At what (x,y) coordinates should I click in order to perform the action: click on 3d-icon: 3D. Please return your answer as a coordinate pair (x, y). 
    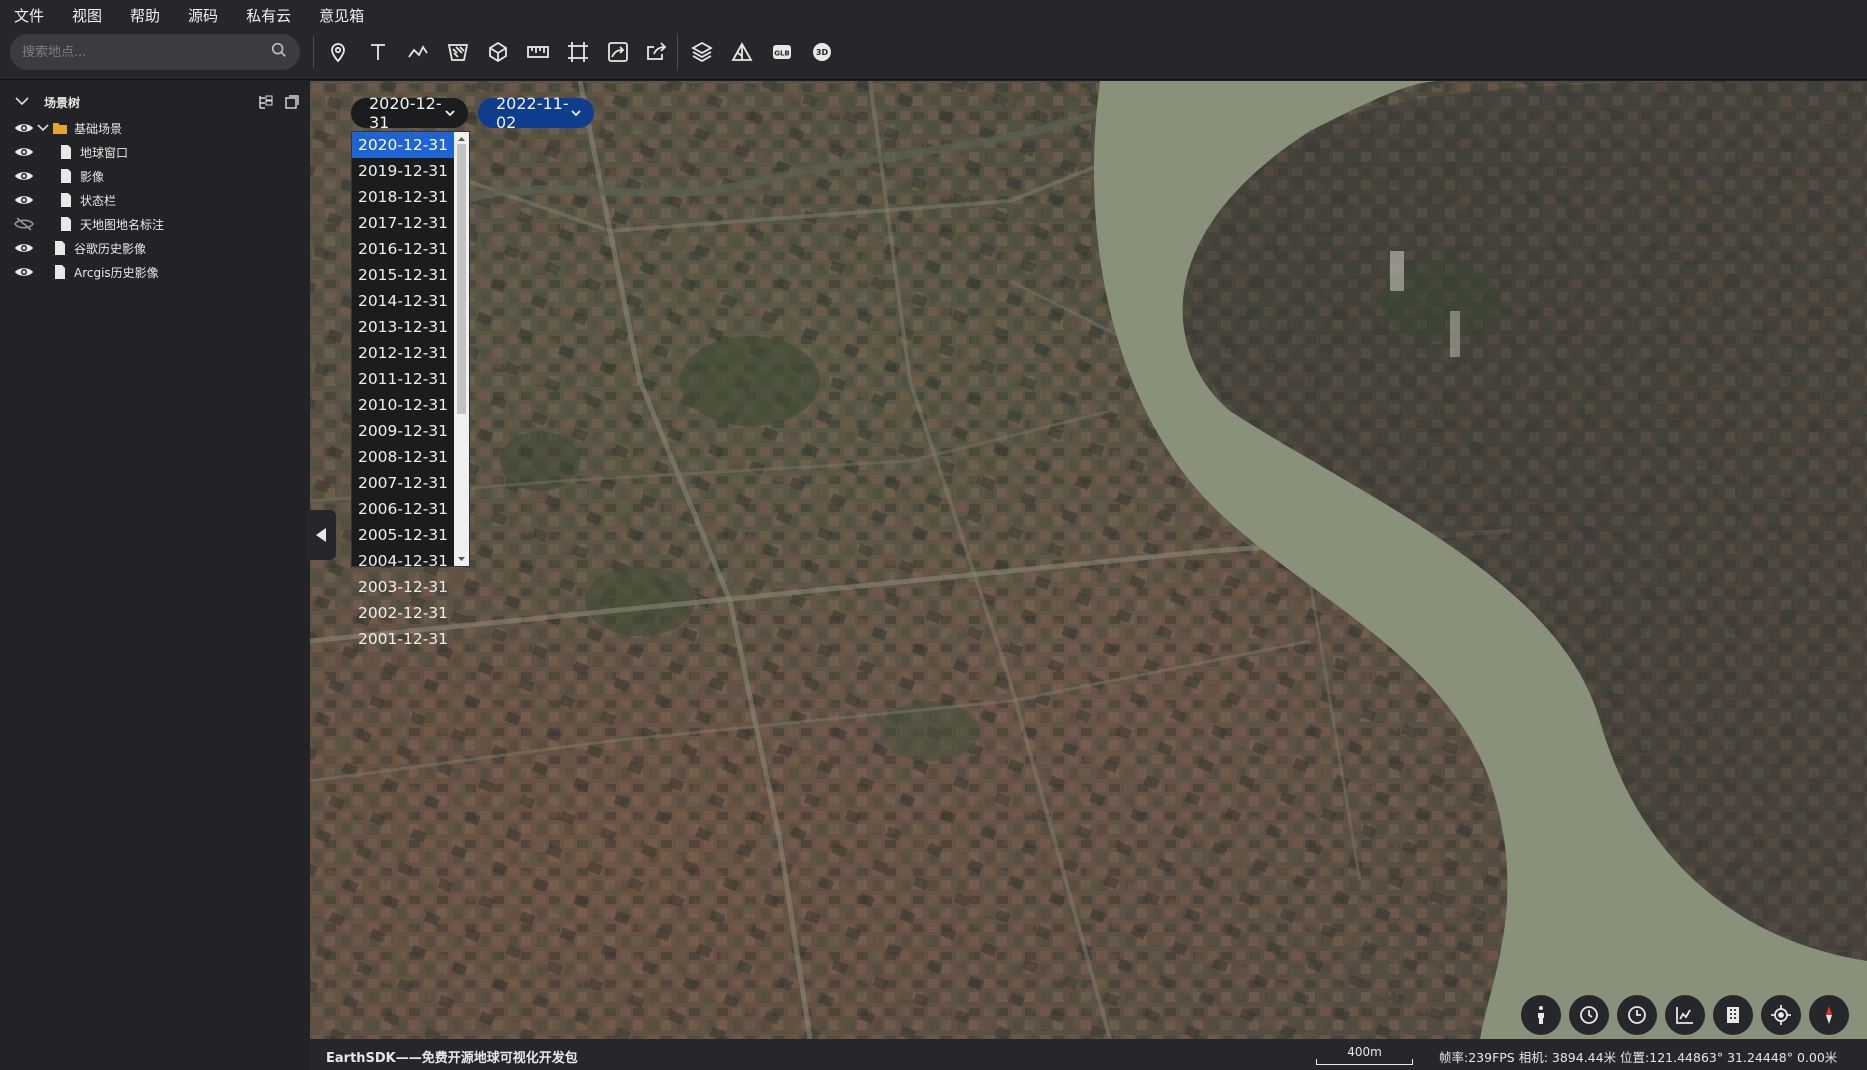
    Looking at the image, I should click on (822, 52).